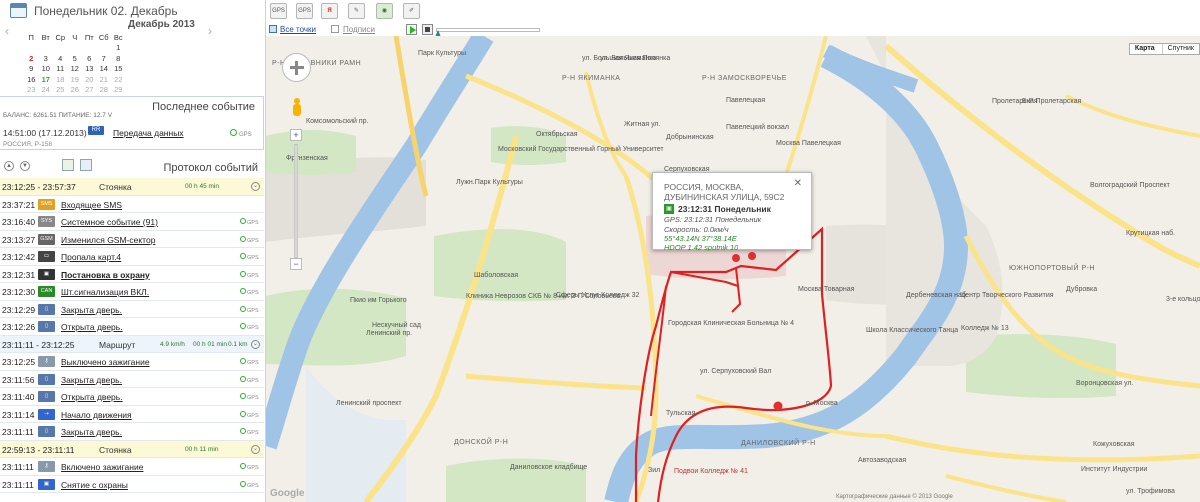 This screenshot has height=502, width=1200. Describe the element at coordinates (75, 58) in the screenshot. I see `calendar-day: 5` at that location.